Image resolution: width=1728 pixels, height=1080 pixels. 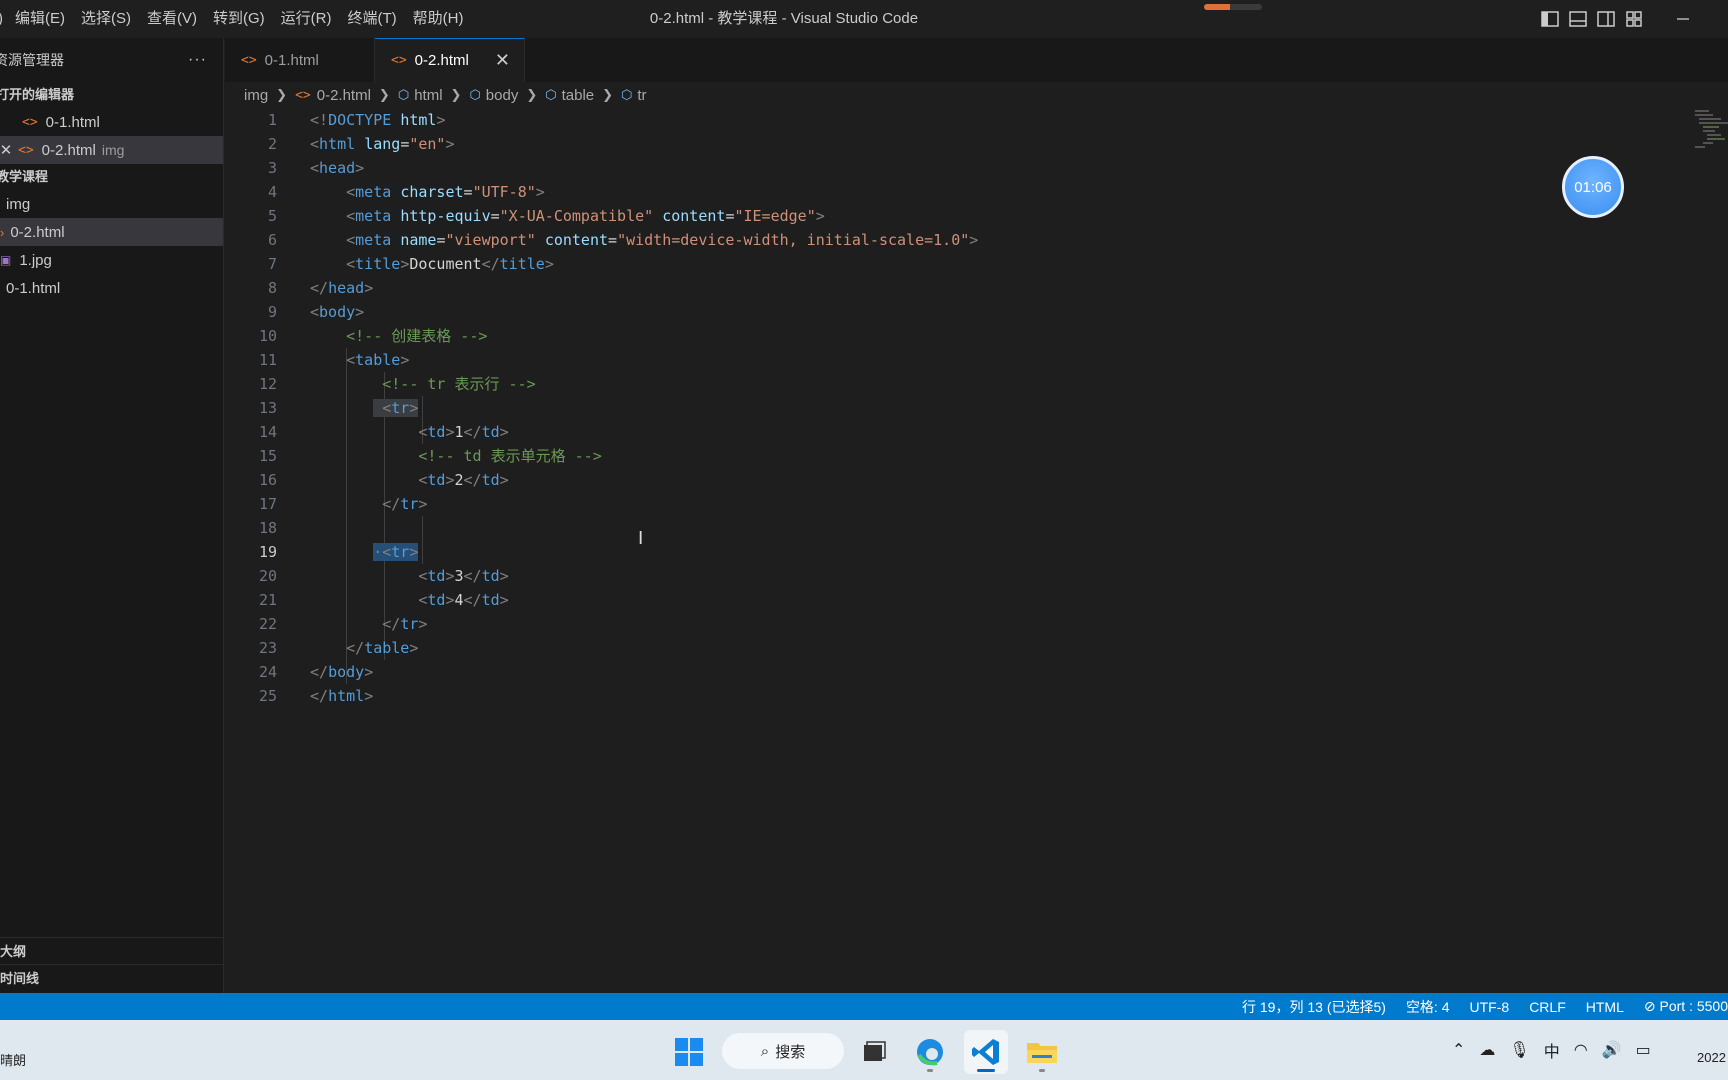 I want to click on folder-icon, so click(x=1042, y=1053).